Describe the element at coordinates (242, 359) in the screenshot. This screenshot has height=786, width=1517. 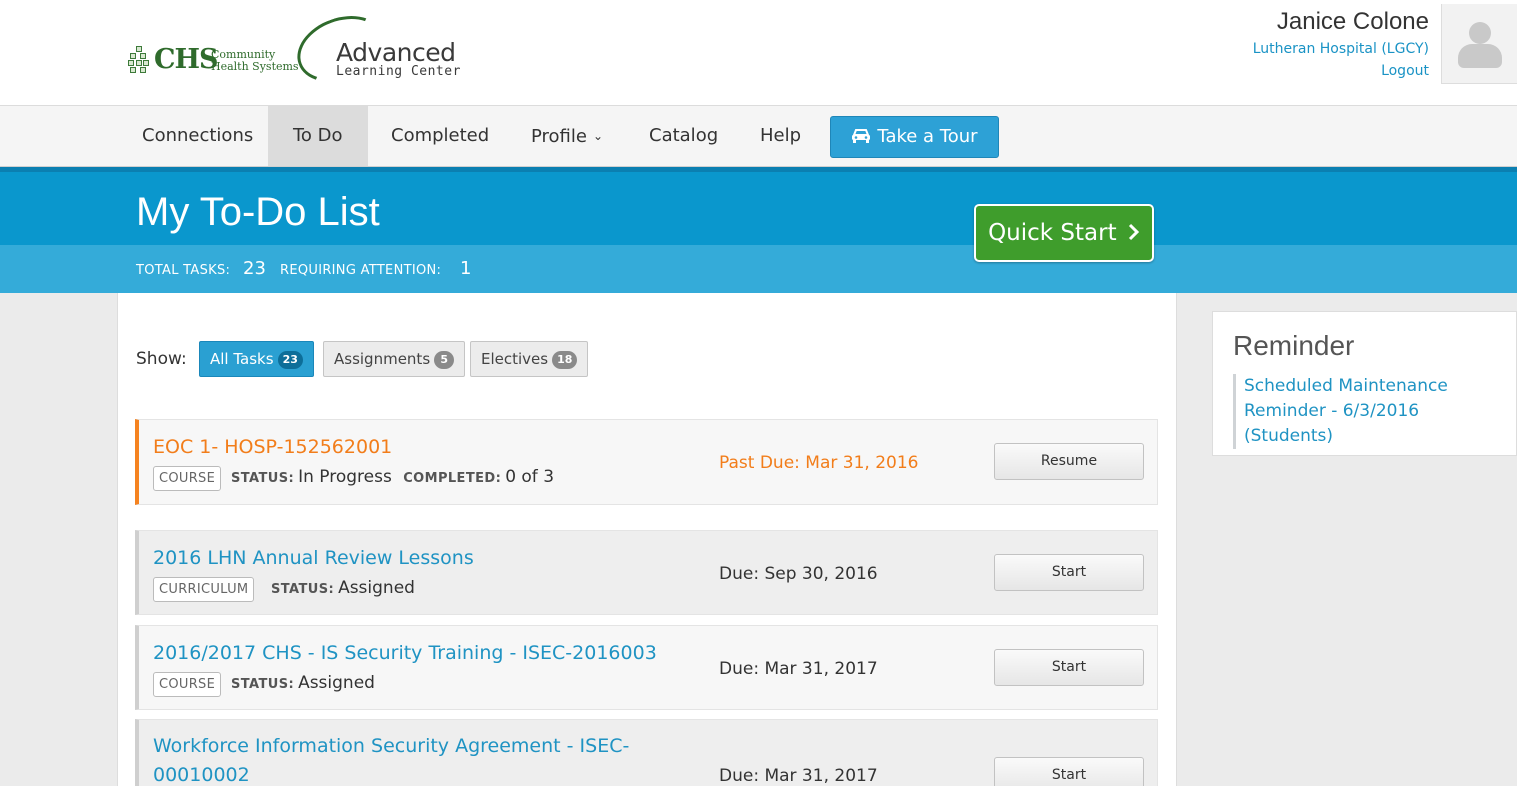
I see `filter-all-tasks-label: All Tasks` at that location.